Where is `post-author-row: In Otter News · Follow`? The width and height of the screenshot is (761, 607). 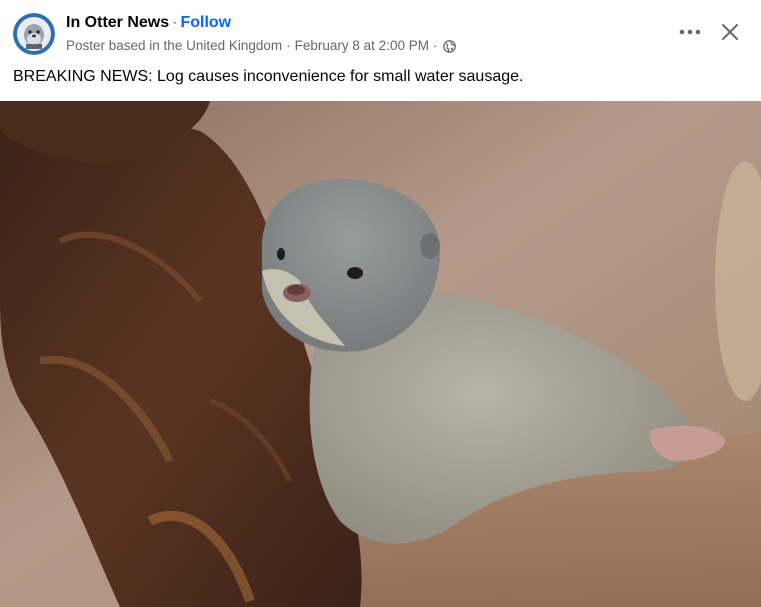
post-author-row: In Otter News · Follow is located at coordinates (148, 23).